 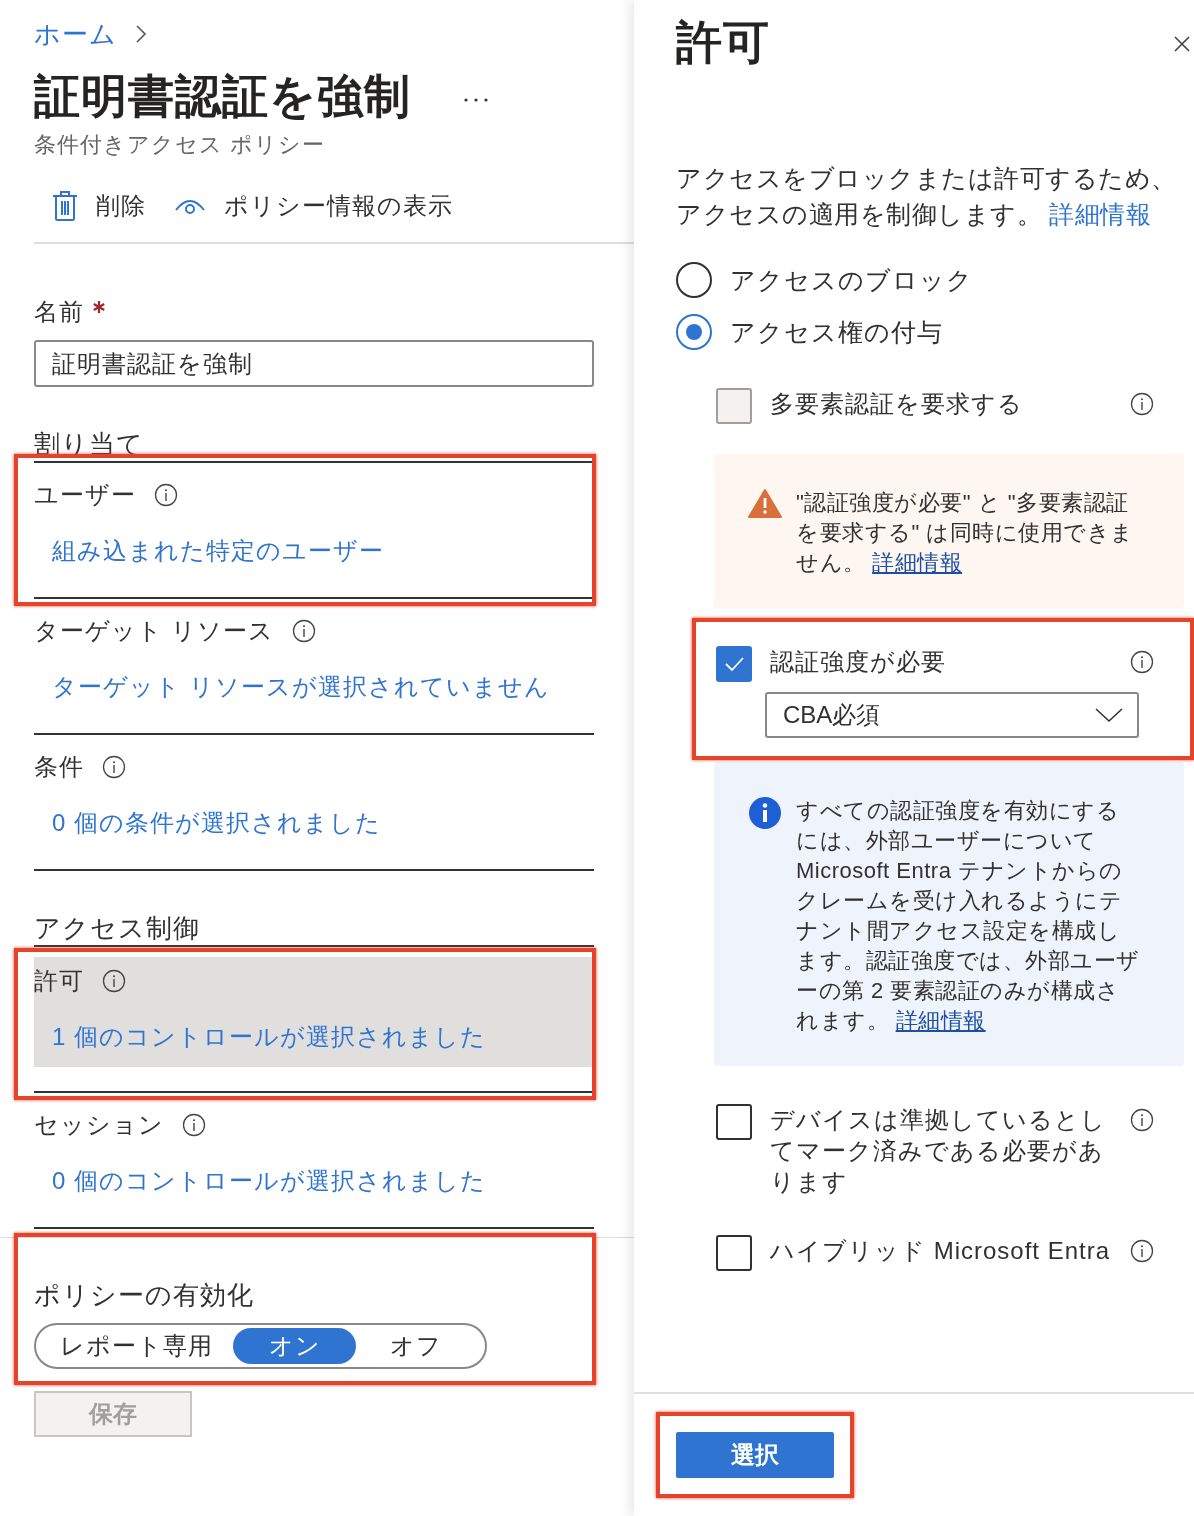 I want to click on field-label: ポリシーの有効化, so click(x=144, y=1295).